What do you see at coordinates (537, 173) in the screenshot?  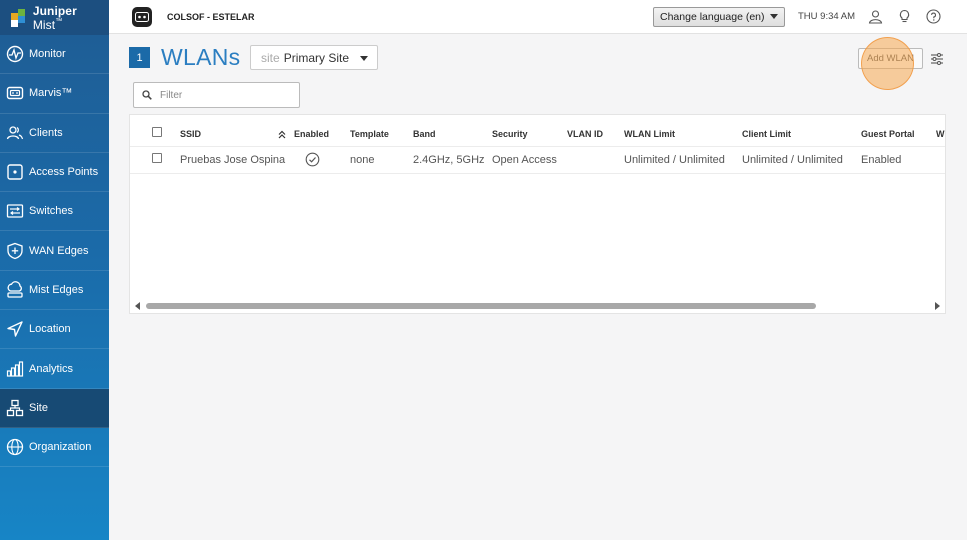 I see `row-divider` at bounding box center [537, 173].